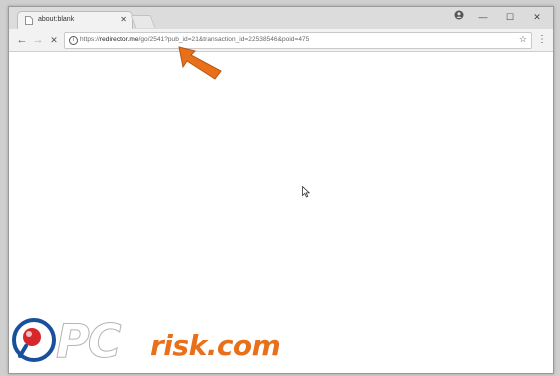  I want to click on info-icon: i, so click(73, 40).